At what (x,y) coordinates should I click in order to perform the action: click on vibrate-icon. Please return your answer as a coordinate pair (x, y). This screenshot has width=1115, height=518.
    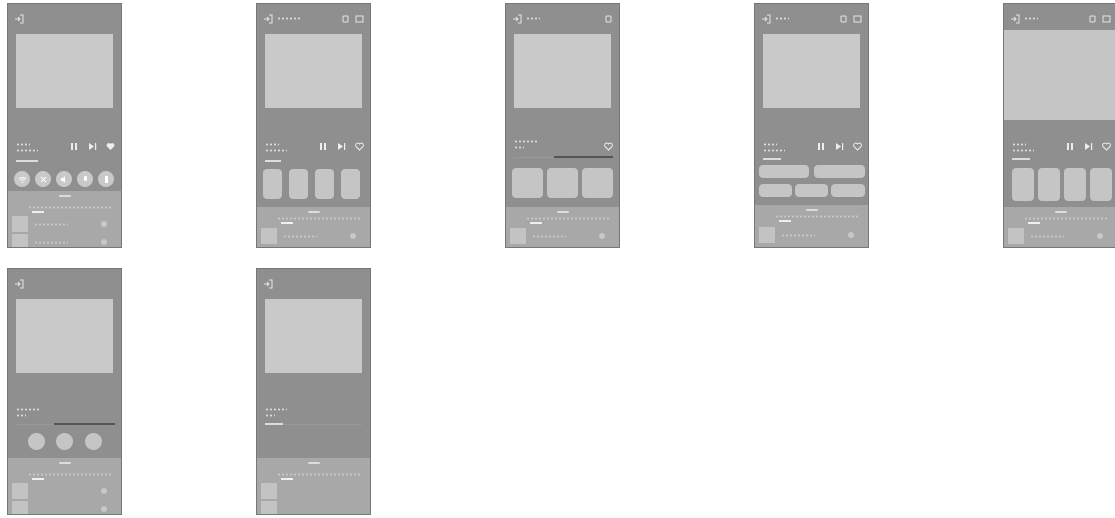
    Looking at the image, I should click on (106, 179).